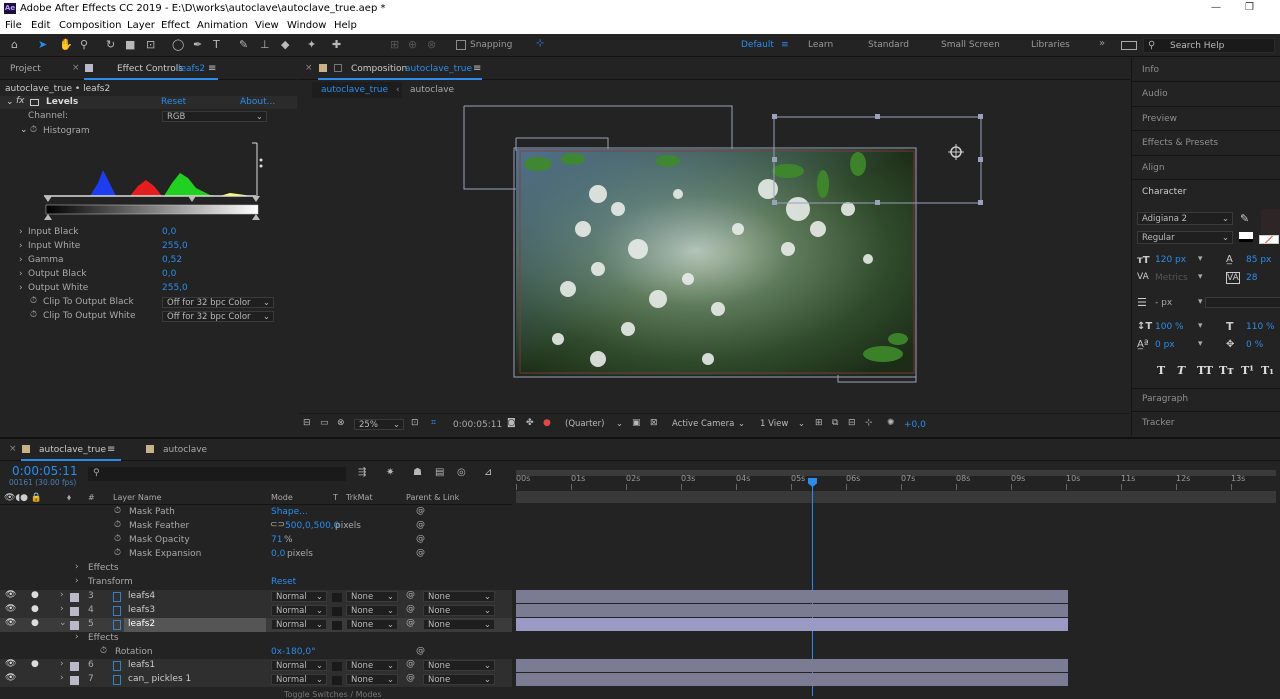 Image resolution: width=1280 pixels, height=699 pixels. What do you see at coordinates (362, 472) in the screenshot?
I see `comp-mini-flowchart-icon: ⇶` at bounding box center [362, 472].